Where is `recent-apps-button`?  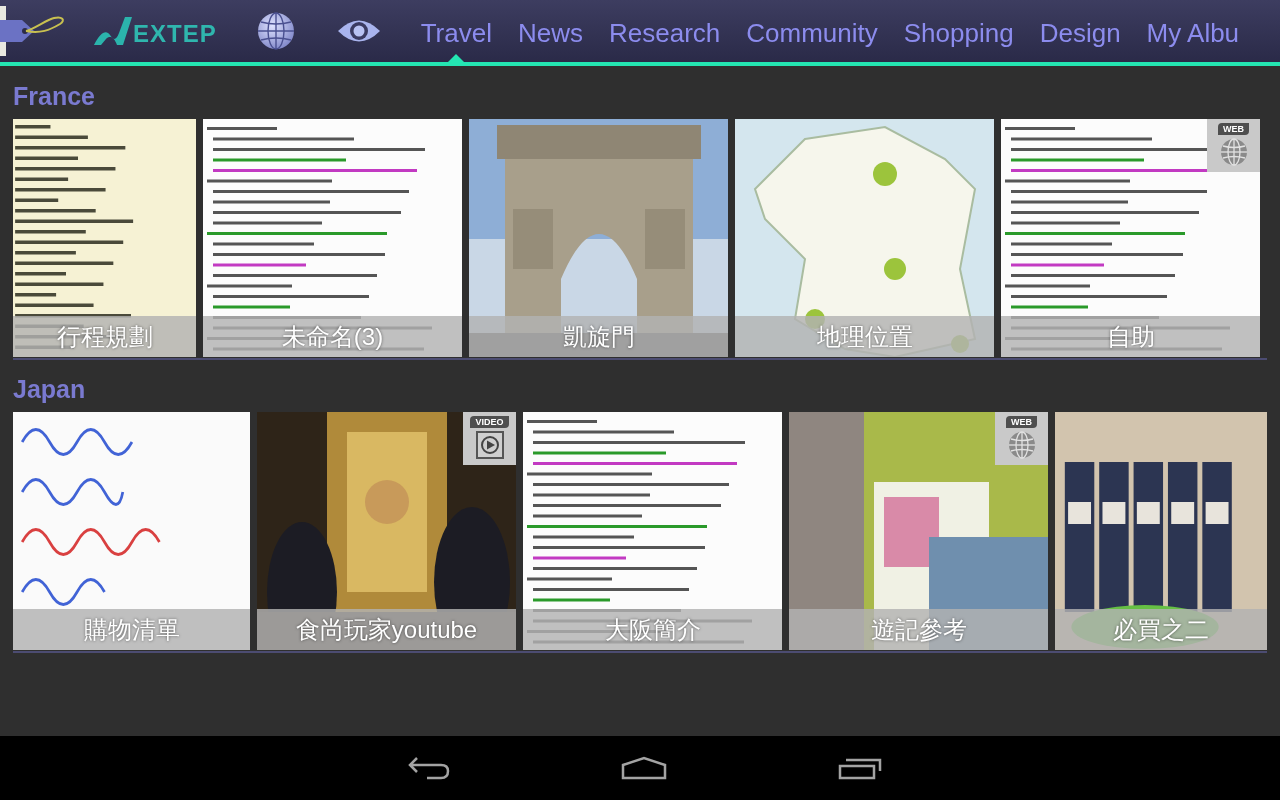
recent-apps-button is located at coordinates (860, 768).